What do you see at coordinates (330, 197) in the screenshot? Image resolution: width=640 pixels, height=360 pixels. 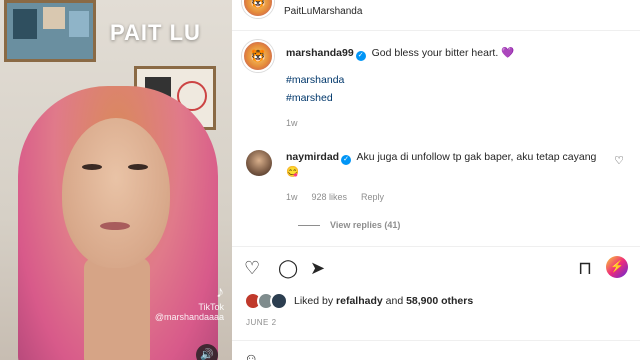 I see `comment-likes-count: 928 likes` at bounding box center [330, 197].